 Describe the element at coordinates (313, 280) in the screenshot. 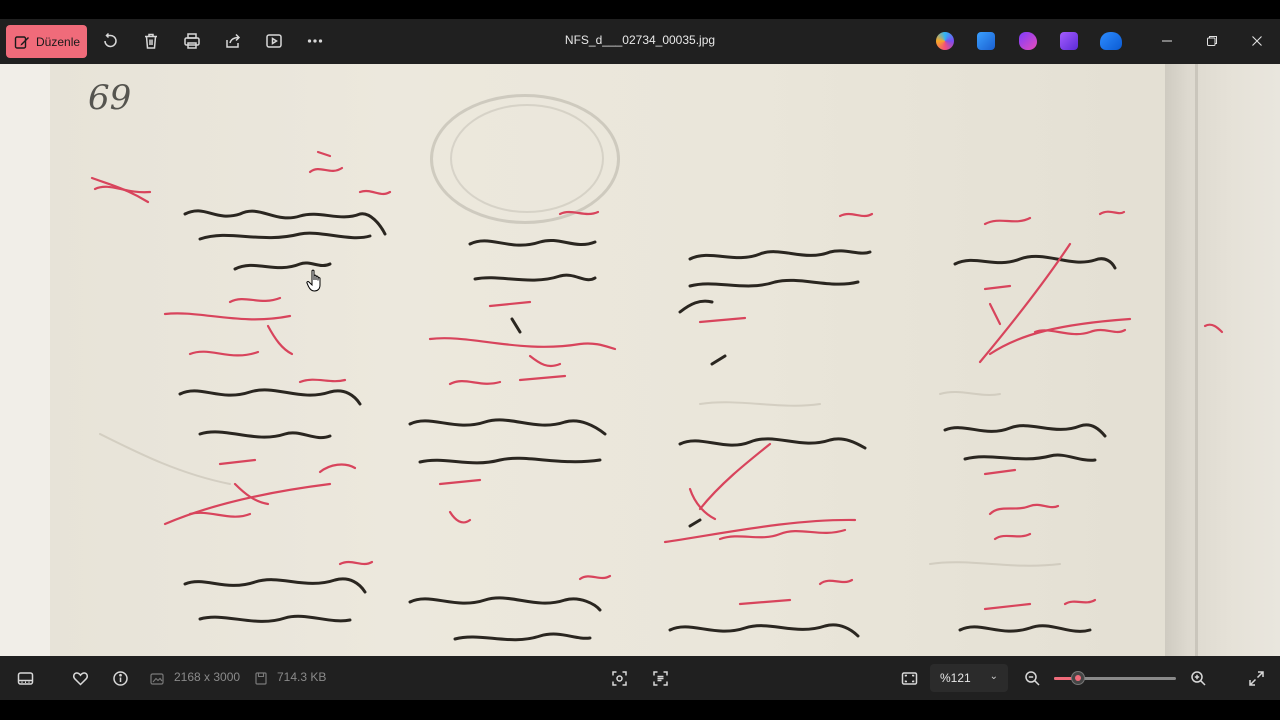

I see `hand-cursor-icon` at that location.